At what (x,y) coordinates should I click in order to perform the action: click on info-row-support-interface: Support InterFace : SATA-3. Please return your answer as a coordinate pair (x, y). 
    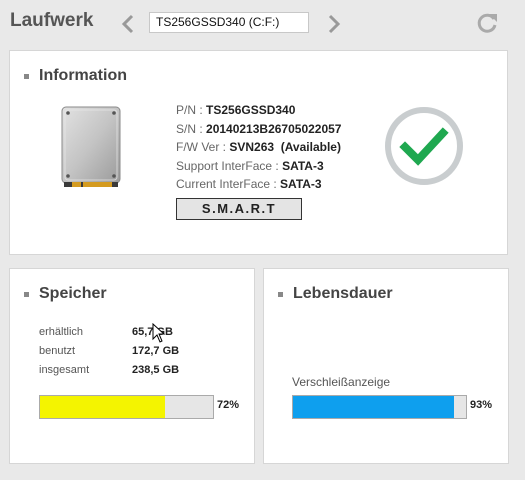
    Looking at the image, I should click on (258, 166).